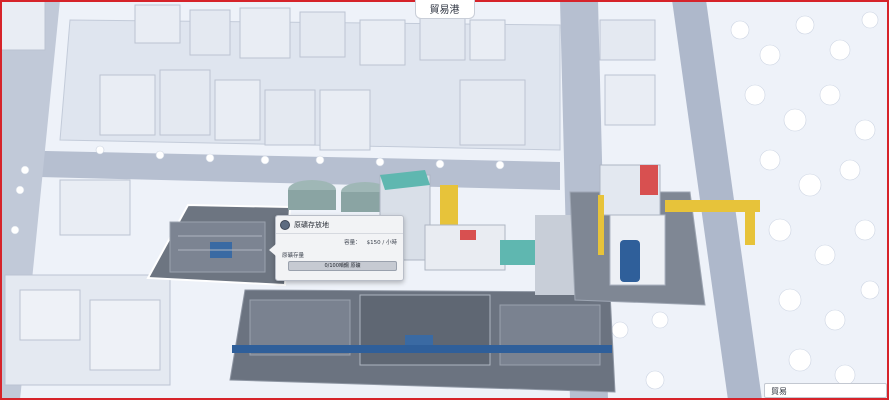 This screenshot has height=400, width=889. Describe the element at coordinates (825, 390) in the screenshot. I see `trade-button: 貿易` at that location.